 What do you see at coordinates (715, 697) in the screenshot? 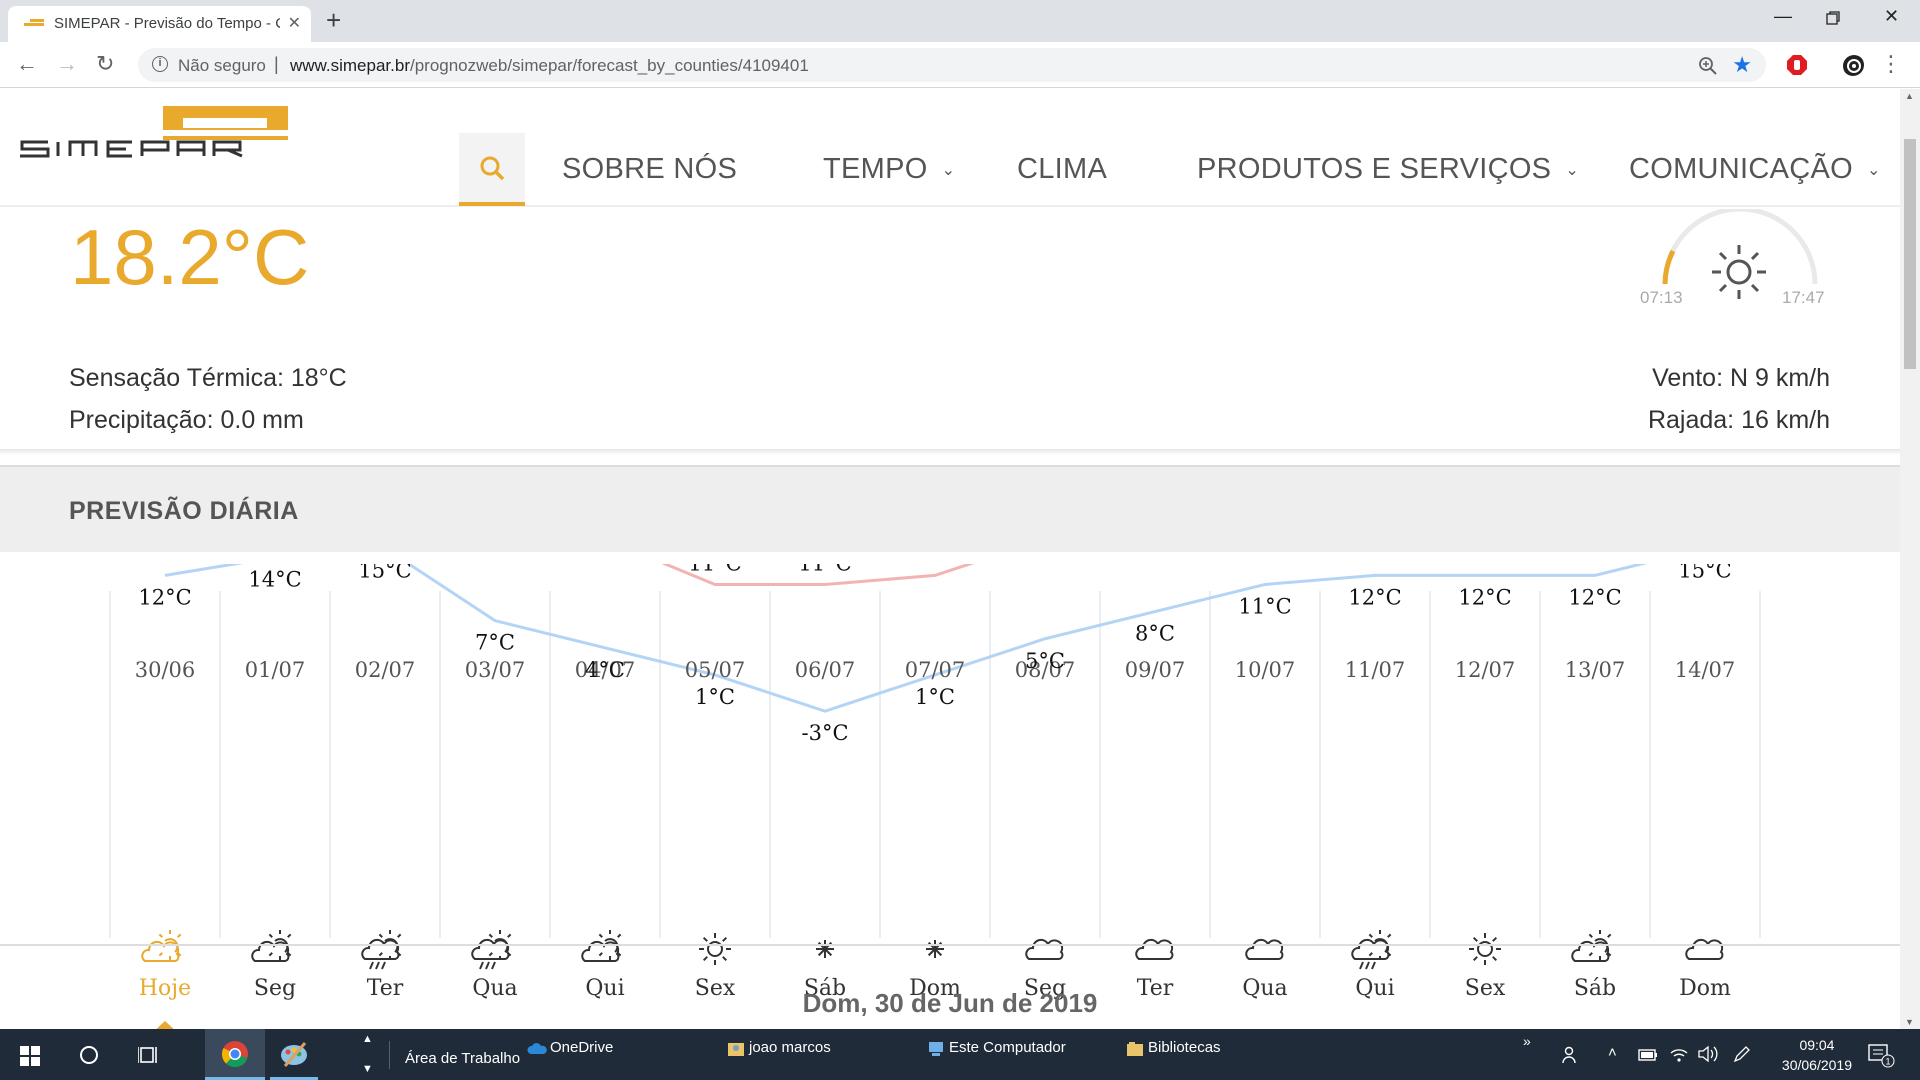
I see `min-temp-label: 1°C` at bounding box center [715, 697].